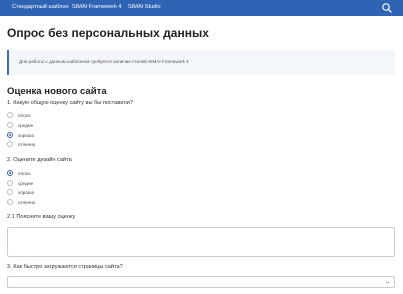 The image size is (403, 294). I want to click on q2-option-2: средне, so click(20, 183).